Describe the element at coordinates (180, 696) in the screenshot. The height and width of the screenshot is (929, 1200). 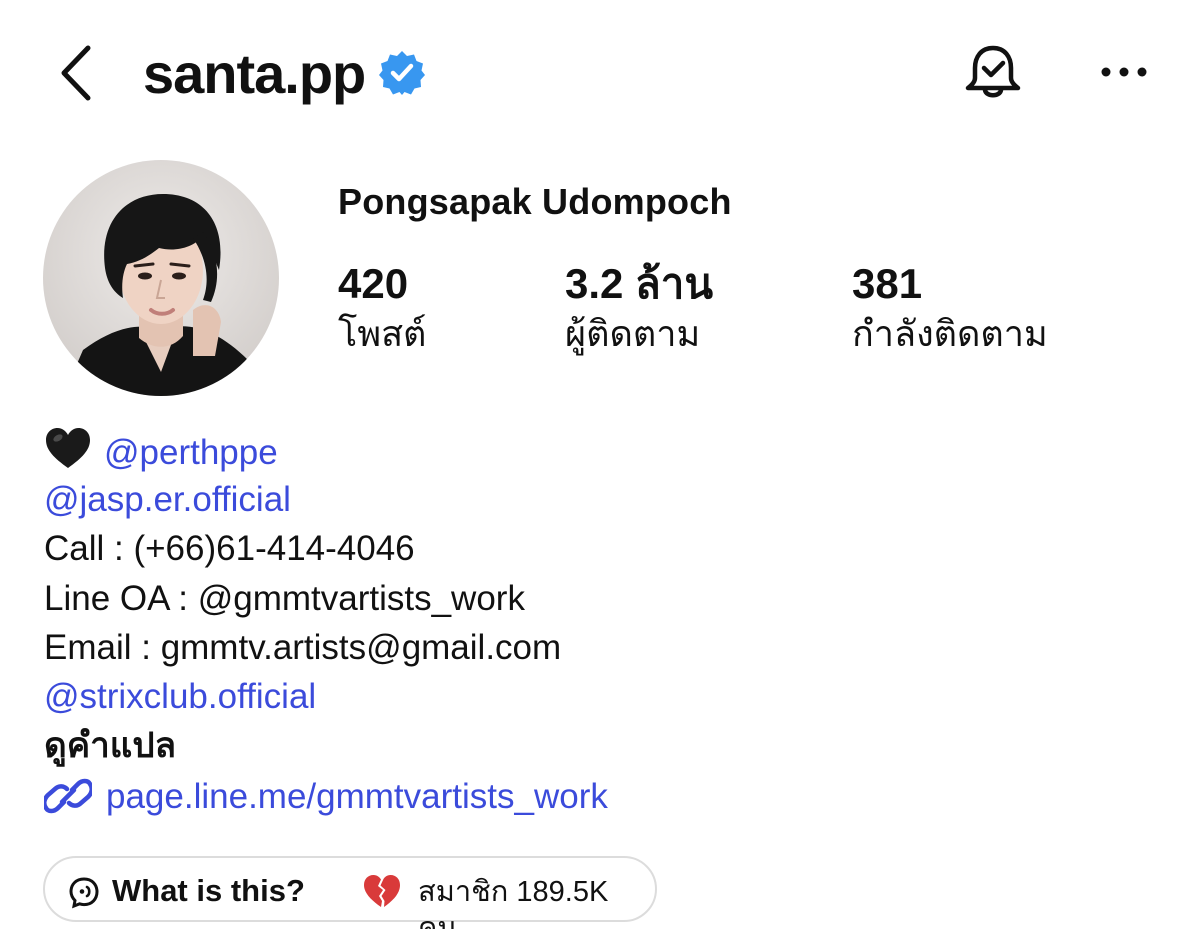
I see `mention-strixclub: @strixclub.official` at that location.